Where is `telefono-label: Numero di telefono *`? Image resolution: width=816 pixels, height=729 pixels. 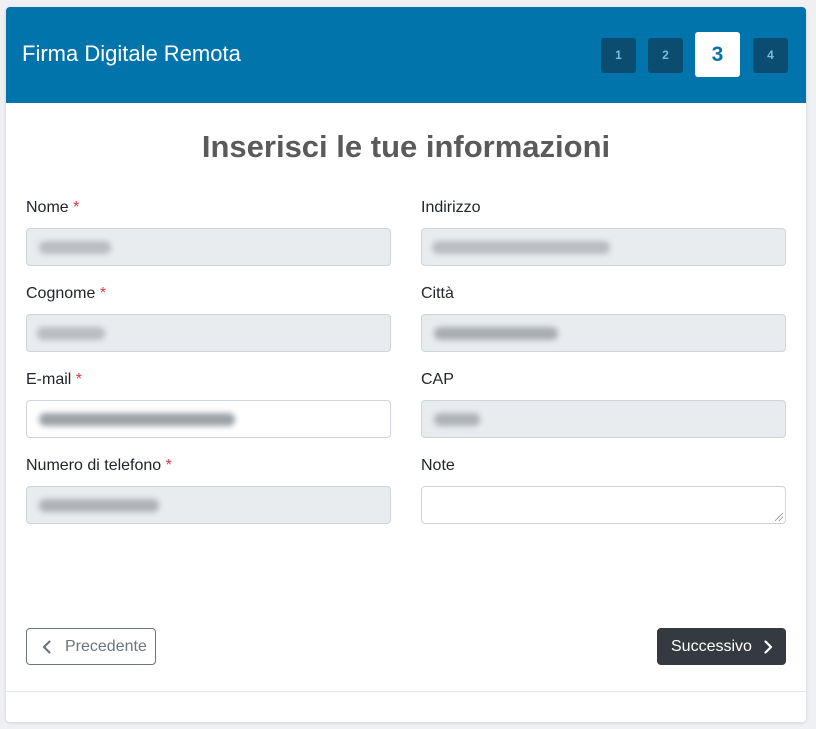 telefono-label: Numero di telefono * is located at coordinates (99, 466).